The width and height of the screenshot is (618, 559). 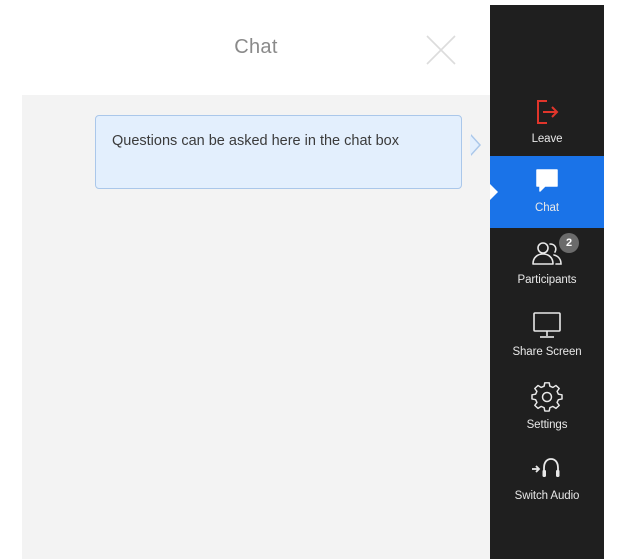 I want to click on chat-title: Chat, so click(x=256, y=47).